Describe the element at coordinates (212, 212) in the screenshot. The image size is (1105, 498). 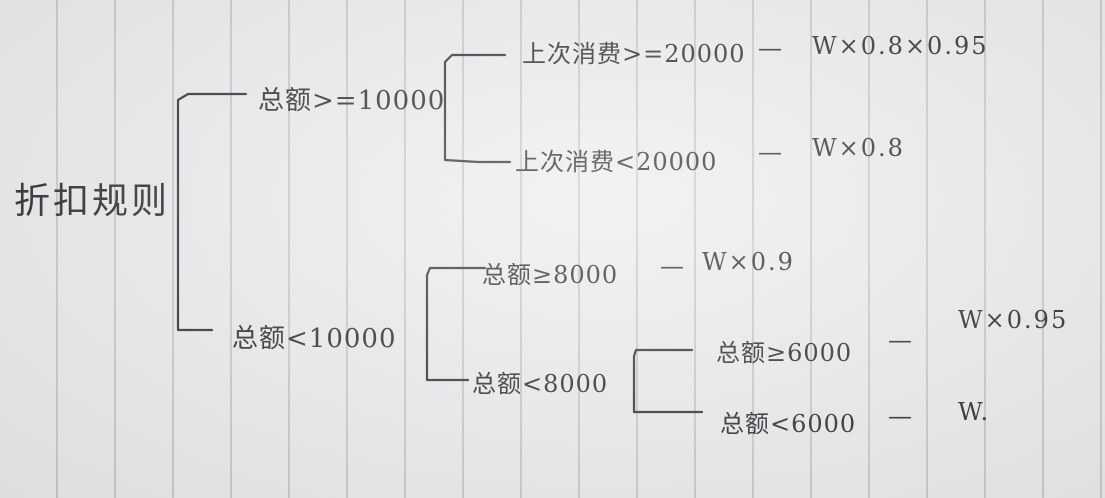
I see `root-bracket` at that location.